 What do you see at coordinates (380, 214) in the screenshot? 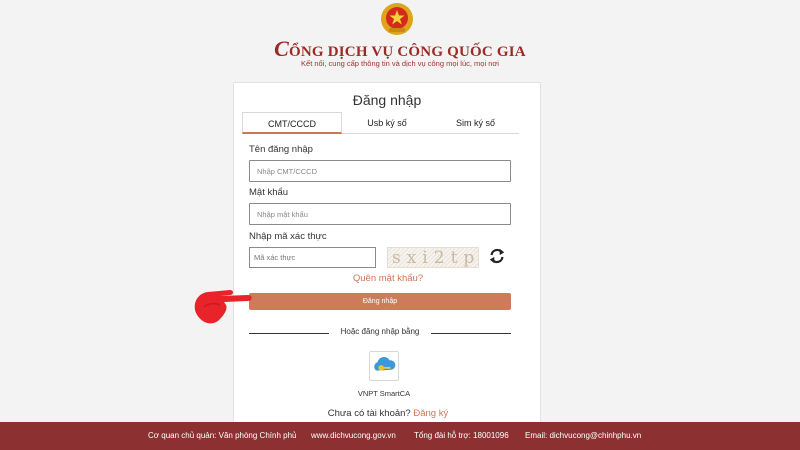
I see `password-input` at bounding box center [380, 214].